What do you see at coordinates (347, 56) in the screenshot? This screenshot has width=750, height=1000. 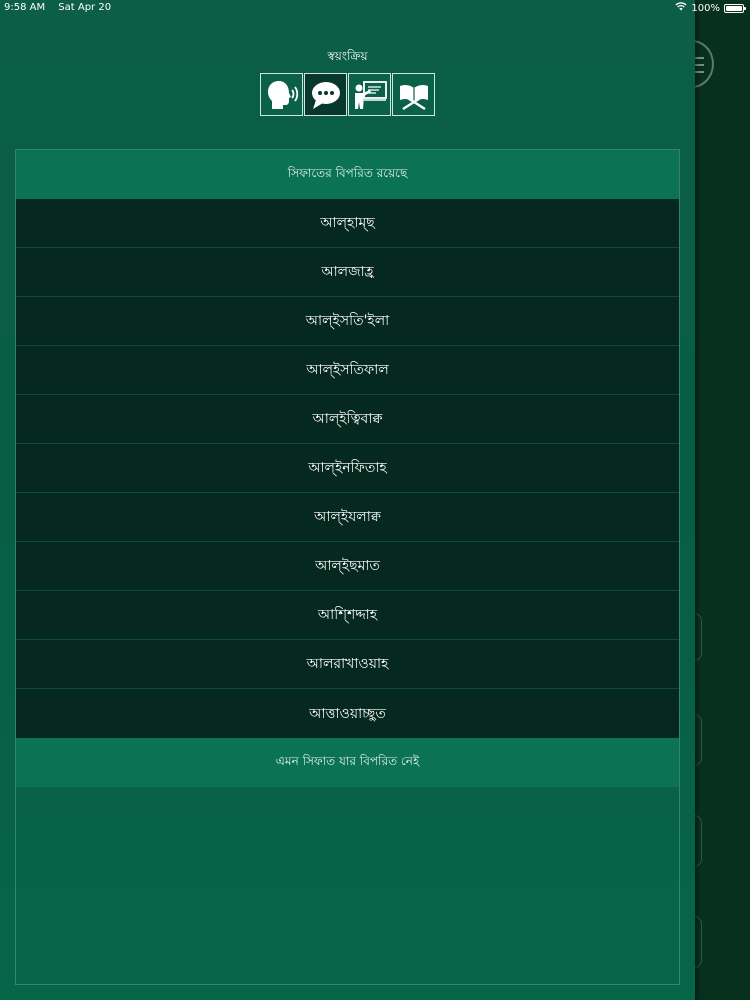 I see `mode-title: স্বয়ংক্রিয়` at bounding box center [347, 56].